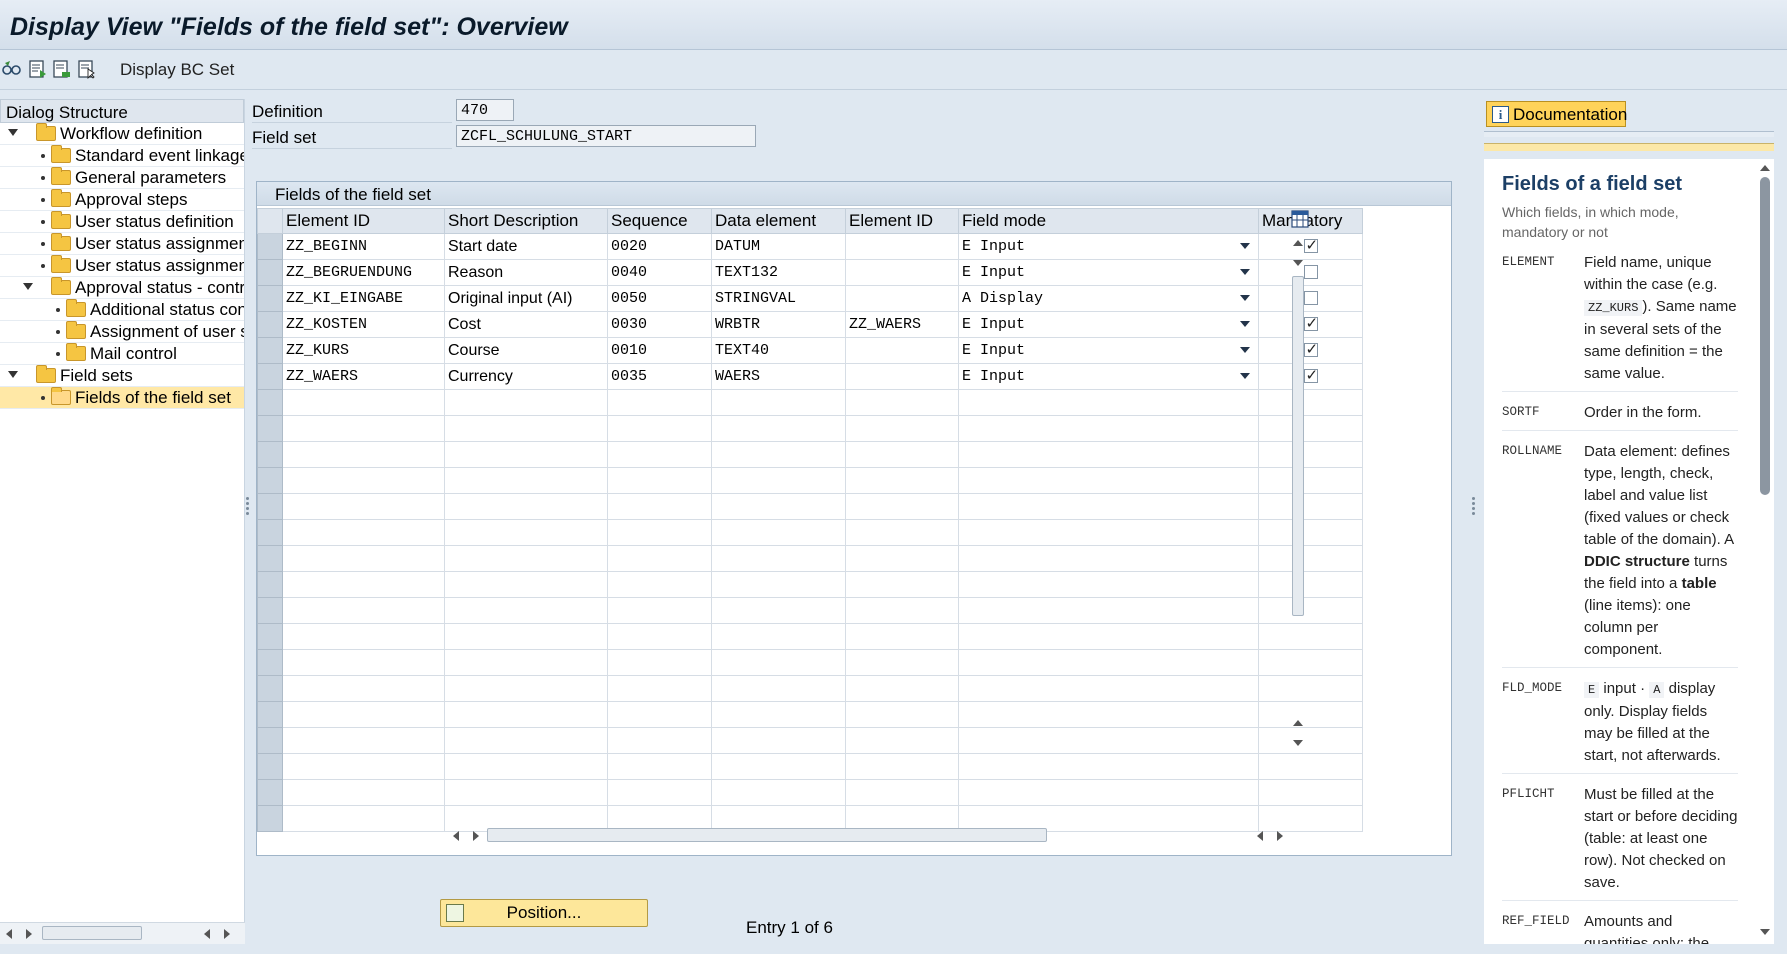 The image size is (1787, 954). I want to click on left-horizontal-scrollbar, so click(122, 933).